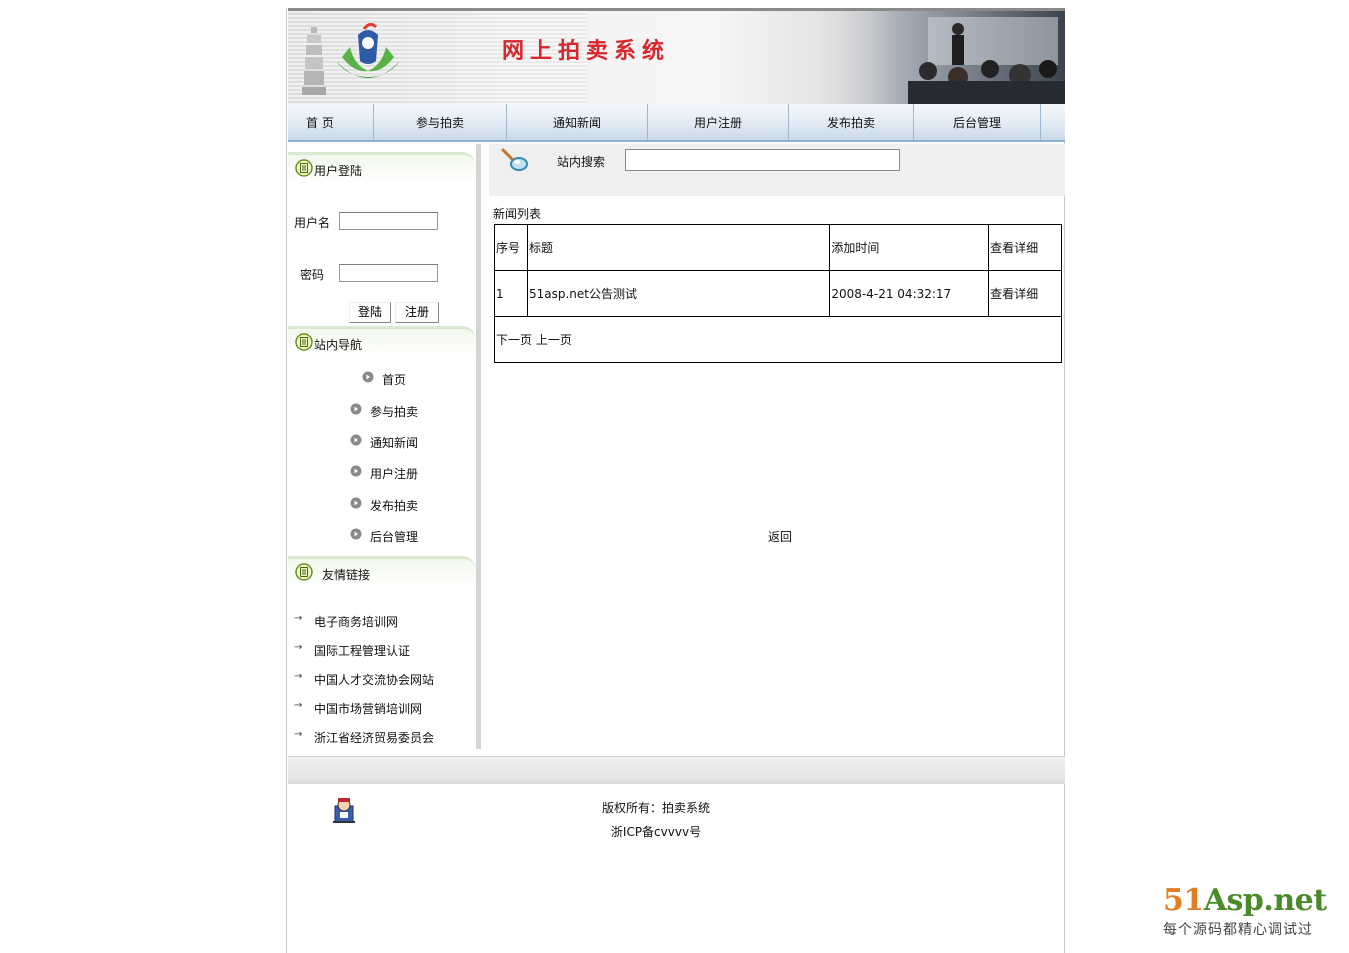 Image resolution: width=1349 pixels, height=953 pixels. What do you see at coordinates (581, 162) in the screenshot?
I see `search-label: 站内搜索` at bounding box center [581, 162].